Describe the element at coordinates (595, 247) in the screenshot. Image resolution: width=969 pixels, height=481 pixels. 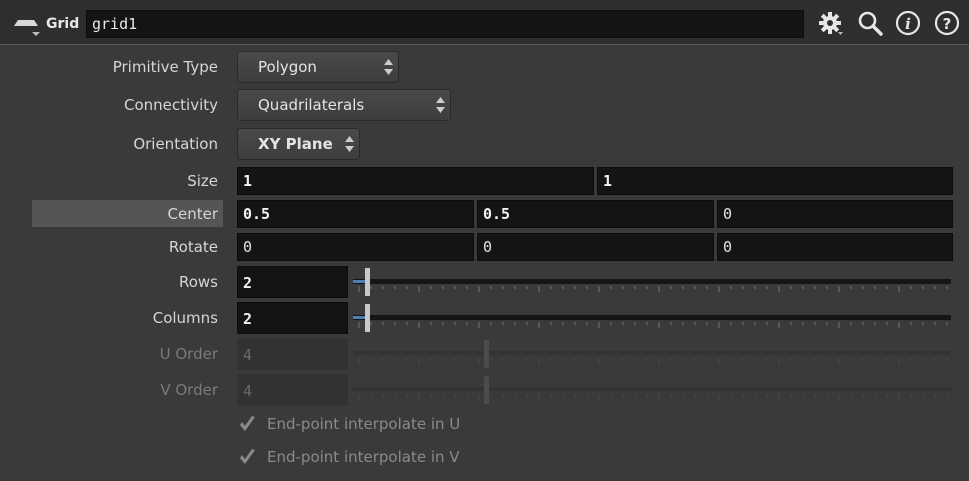
I see `rotate-y-field: 0` at that location.